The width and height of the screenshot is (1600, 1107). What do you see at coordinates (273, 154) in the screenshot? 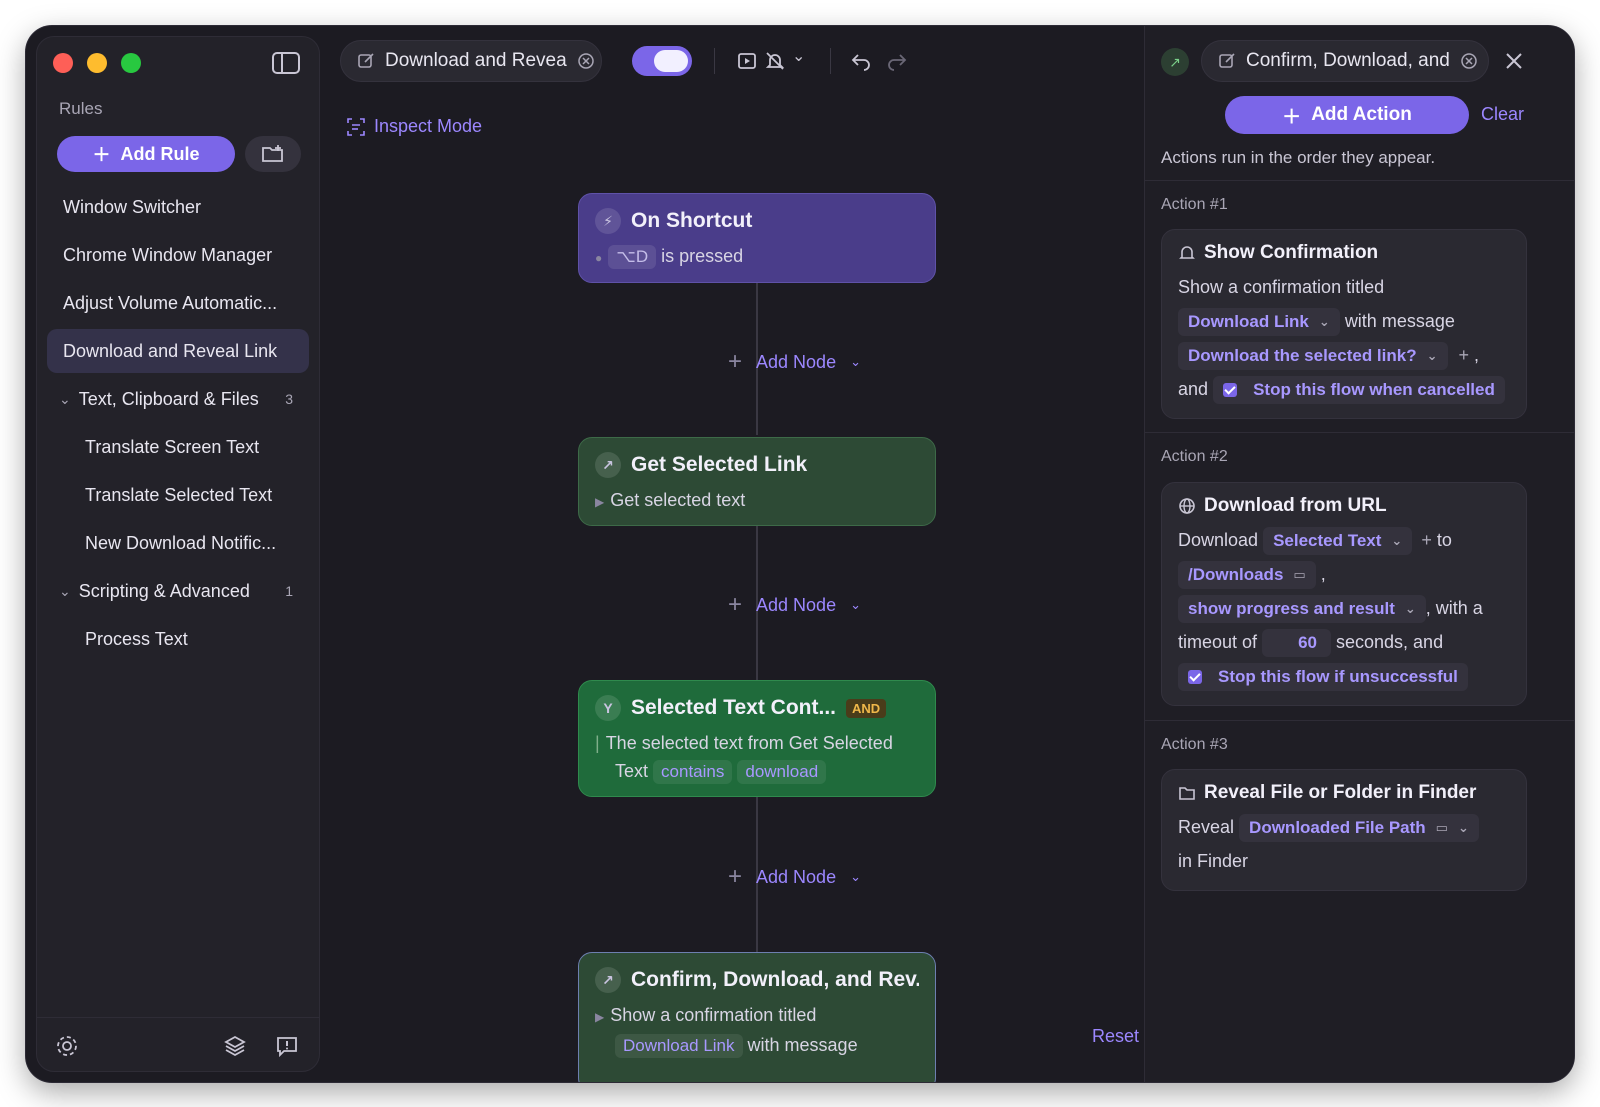
I see `new-folder-button` at bounding box center [273, 154].